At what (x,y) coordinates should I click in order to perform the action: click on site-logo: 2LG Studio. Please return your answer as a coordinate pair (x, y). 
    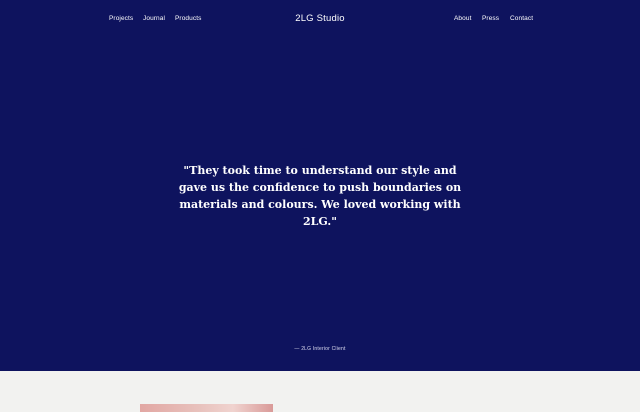
    Looking at the image, I should click on (320, 18).